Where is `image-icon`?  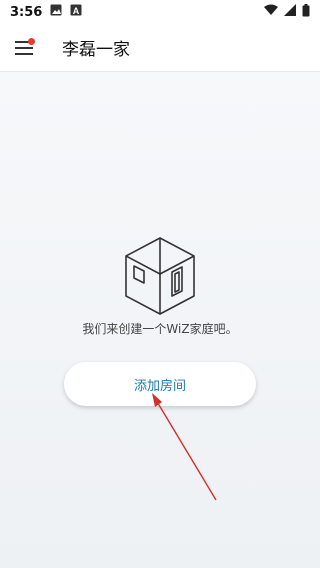 image-icon is located at coordinates (56, 12).